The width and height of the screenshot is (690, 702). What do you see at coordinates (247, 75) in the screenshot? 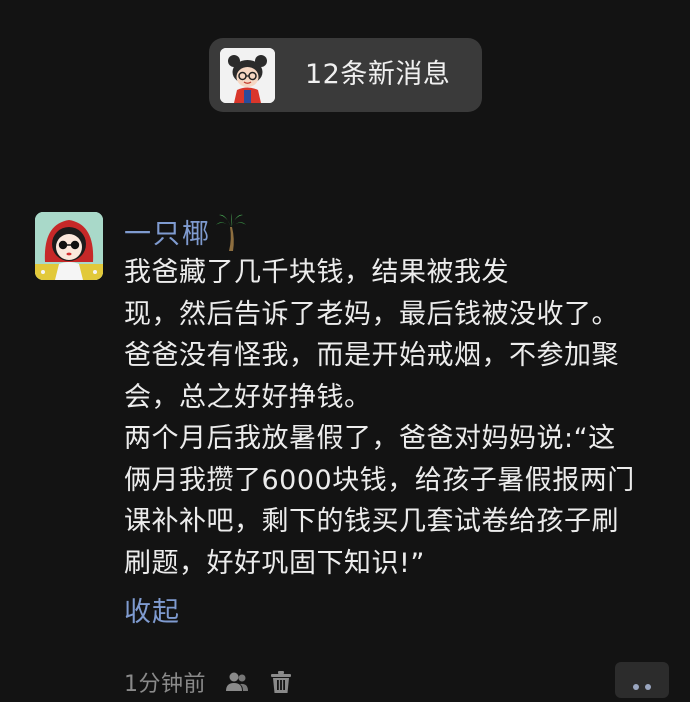
I see `cartoon-girl-avatar-icon` at bounding box center [247, 75].